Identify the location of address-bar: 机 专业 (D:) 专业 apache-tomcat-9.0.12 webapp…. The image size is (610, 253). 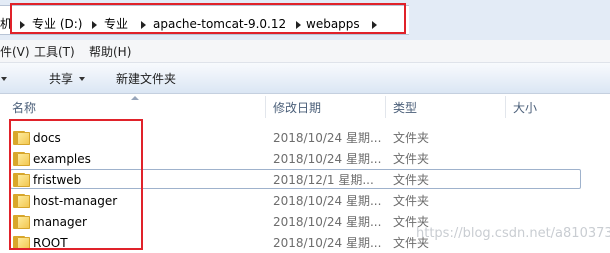
(204, 20).